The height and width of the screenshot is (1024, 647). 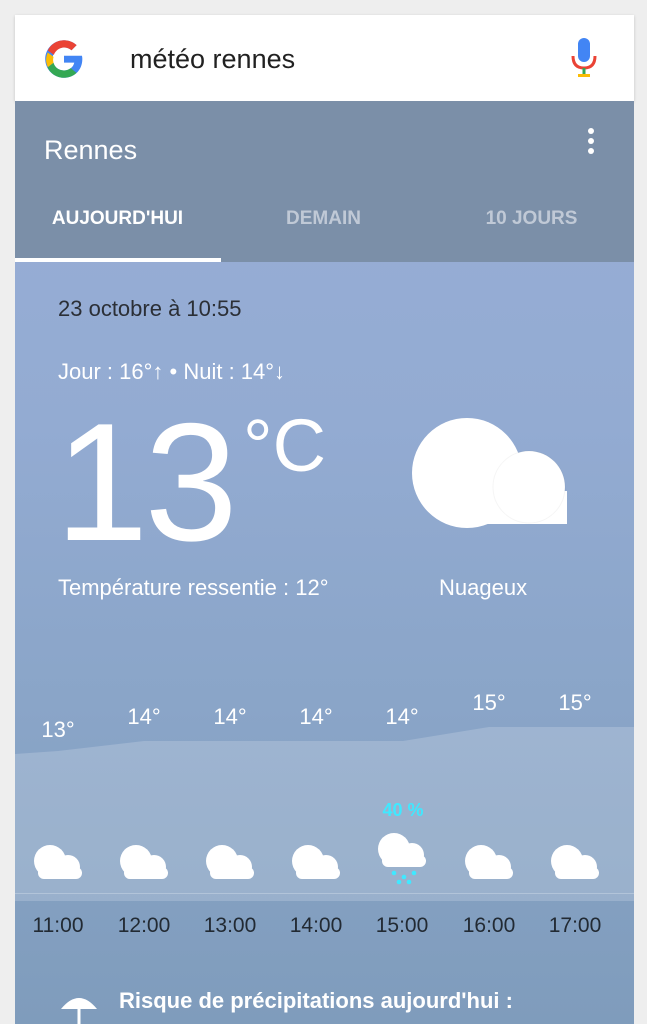 I want to click on active-tab-indicator, so click(x=118, y=260).